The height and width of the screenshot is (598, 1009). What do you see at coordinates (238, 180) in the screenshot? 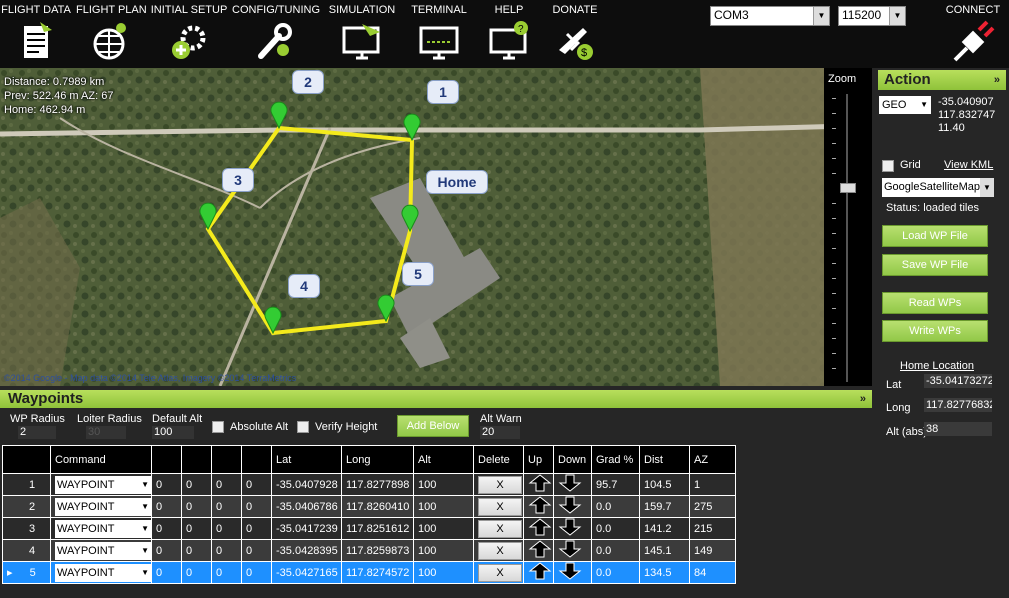
I see `waypoint-marker-3: 3` at bounding box center [238, 180].